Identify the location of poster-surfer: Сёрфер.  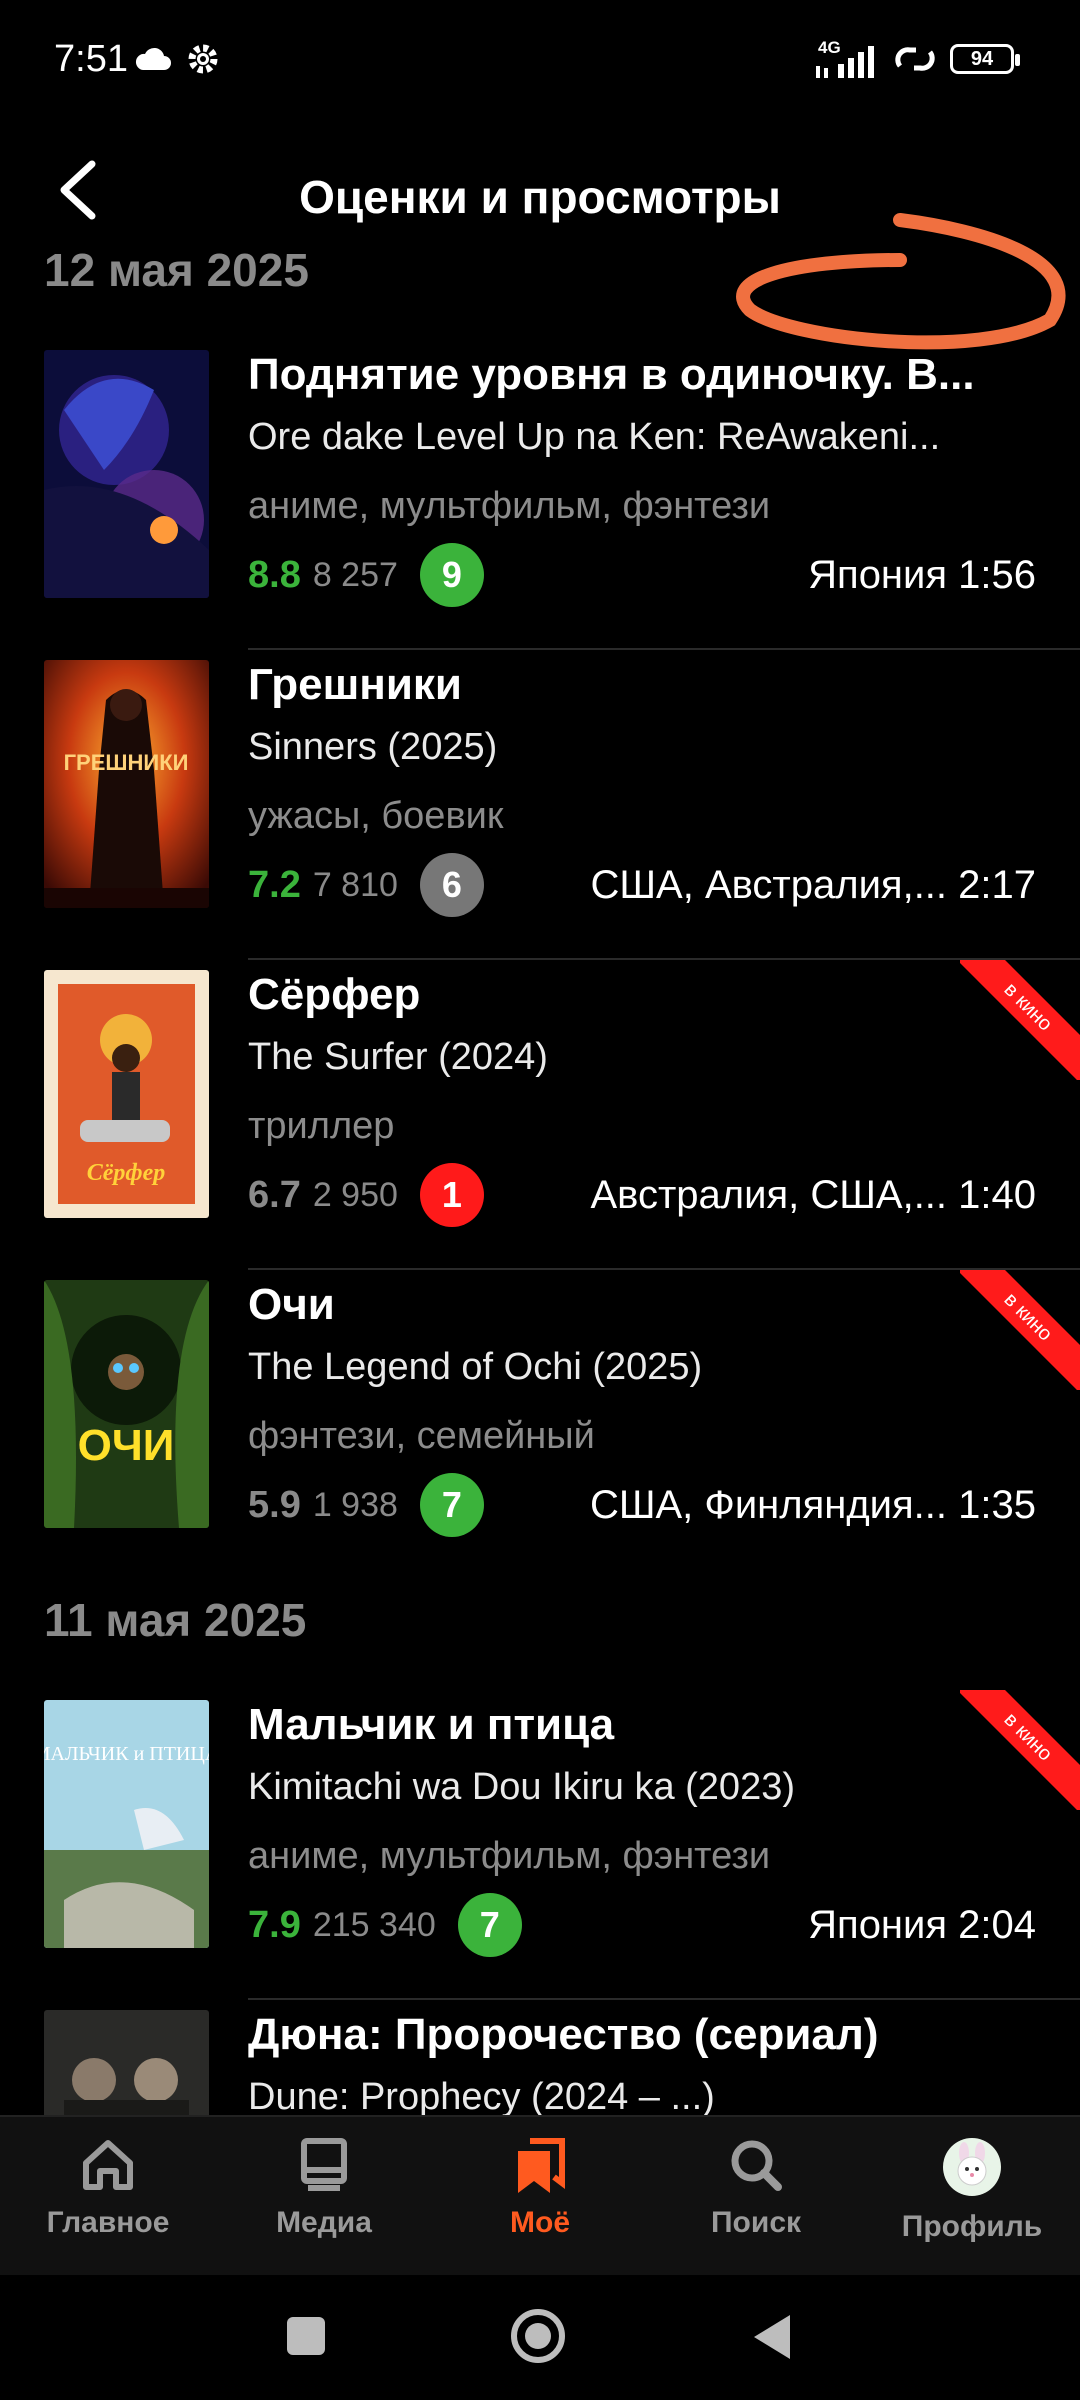
(126, 1094).